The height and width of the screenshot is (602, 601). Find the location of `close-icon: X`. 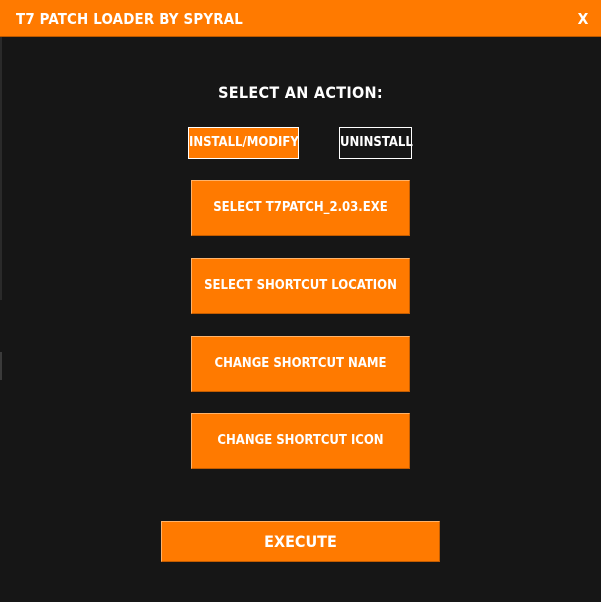

close-icon: X is located at coordinates (583, 19).